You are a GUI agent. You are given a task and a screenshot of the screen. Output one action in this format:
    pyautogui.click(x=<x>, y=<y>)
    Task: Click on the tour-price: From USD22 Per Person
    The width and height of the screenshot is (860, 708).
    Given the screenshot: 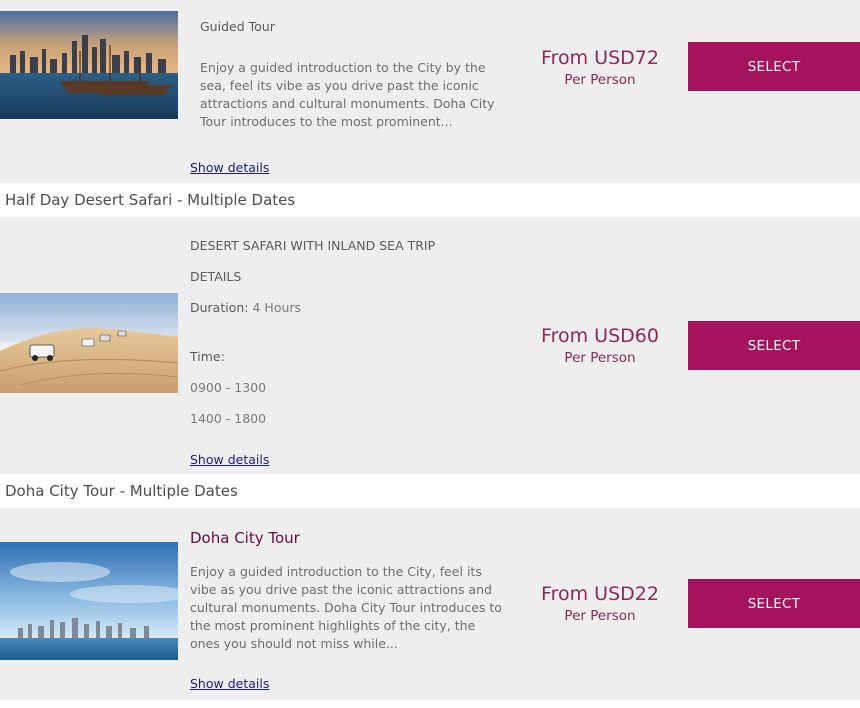 What is the action you would take?
    pyautogui.click(x=600, y=604)
    